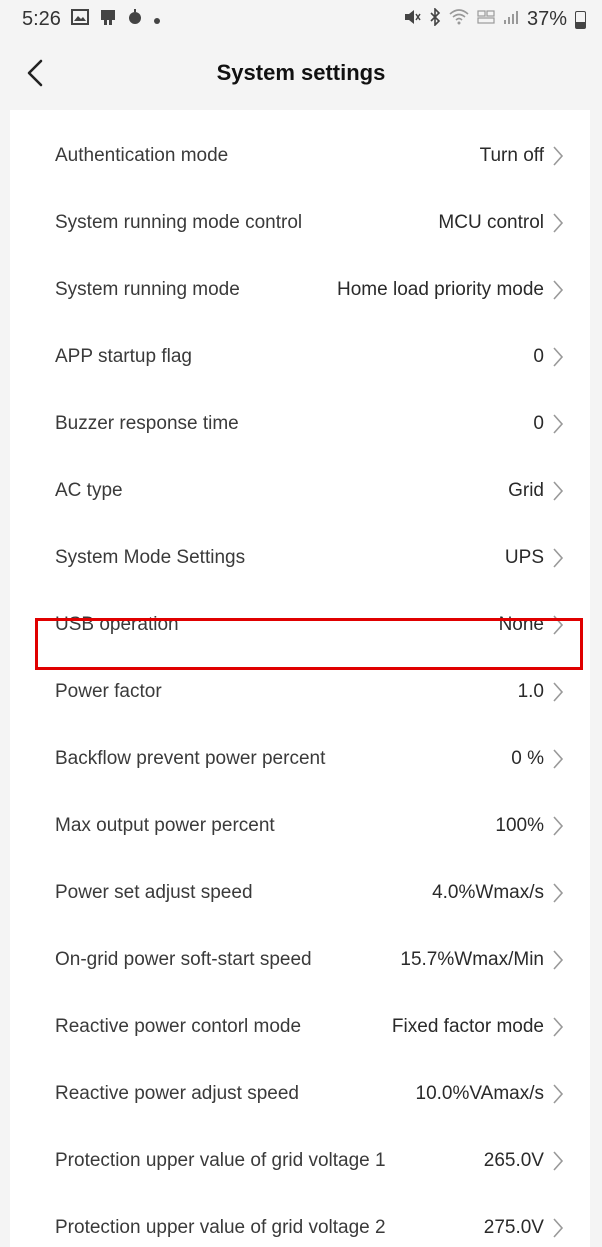 The height and width of the screenshot is (1247, 602). I want to click on status-right: 37%, so click(494, 19).